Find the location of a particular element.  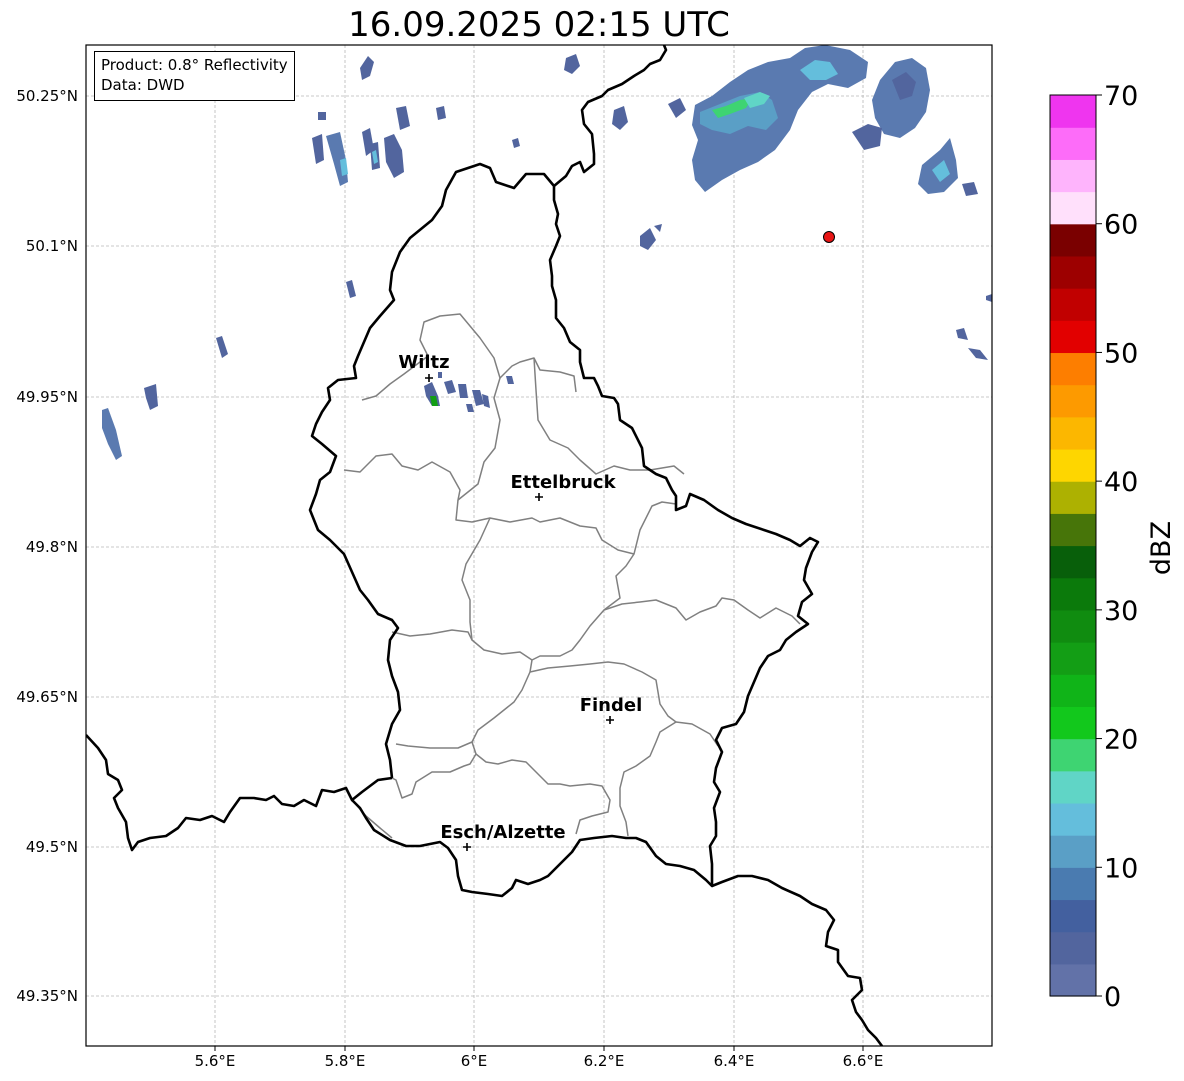

lon-tick-label: 6.6°E is located at coordinates (863, 1061).